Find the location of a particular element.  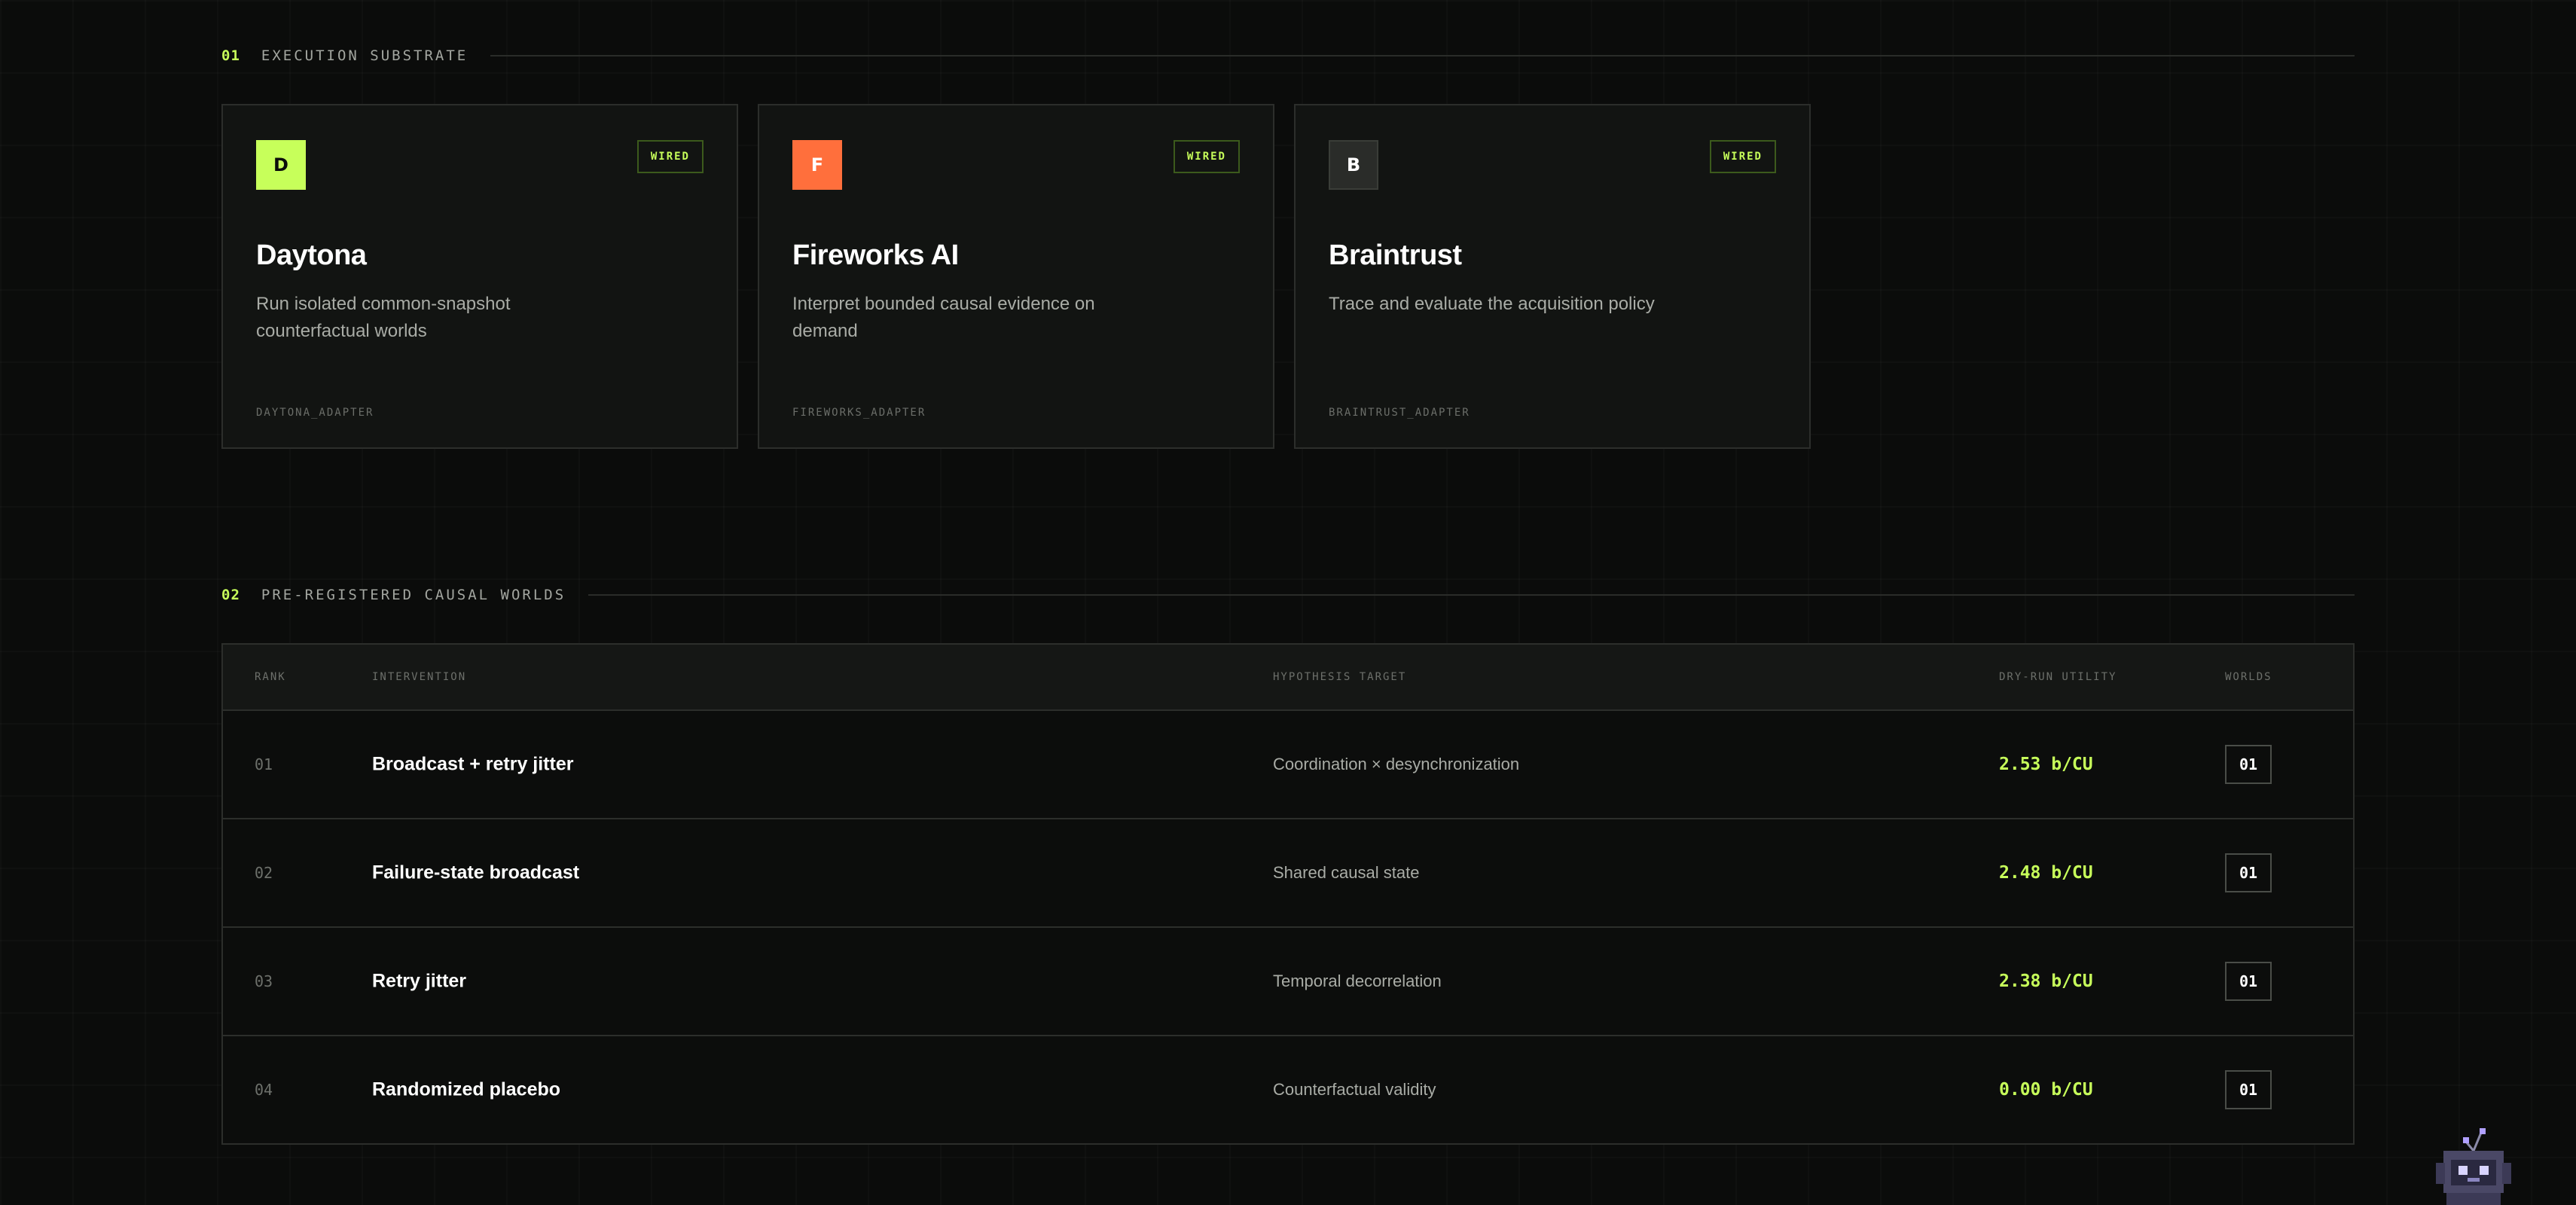

row-utility: 2.53 b/CU is located at coordinates (2046, 764).